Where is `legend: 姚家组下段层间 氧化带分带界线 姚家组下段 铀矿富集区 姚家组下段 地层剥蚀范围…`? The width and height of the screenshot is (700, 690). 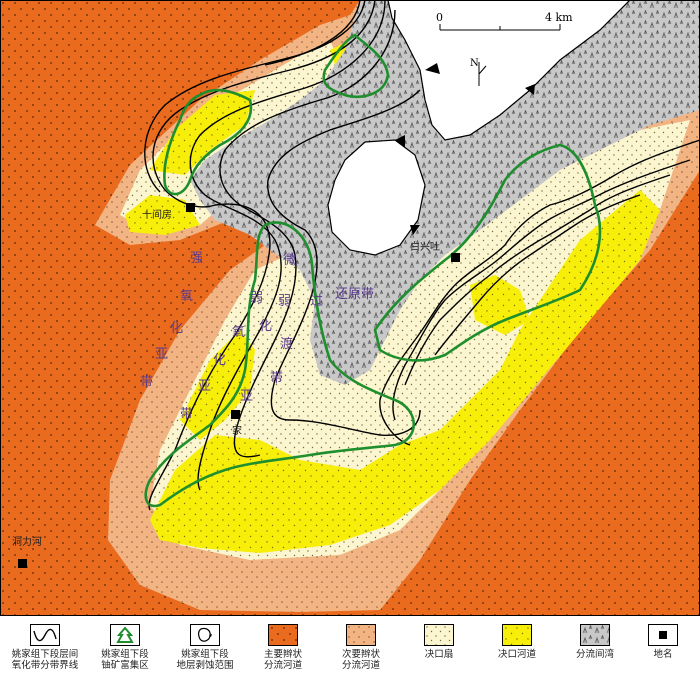 legend: 姚家组下段层间 氧化带分带界线 姚家组下段 铀矿富集区 姚家组下段 地层剥蚀范围… is located at coordinates (350, 653).